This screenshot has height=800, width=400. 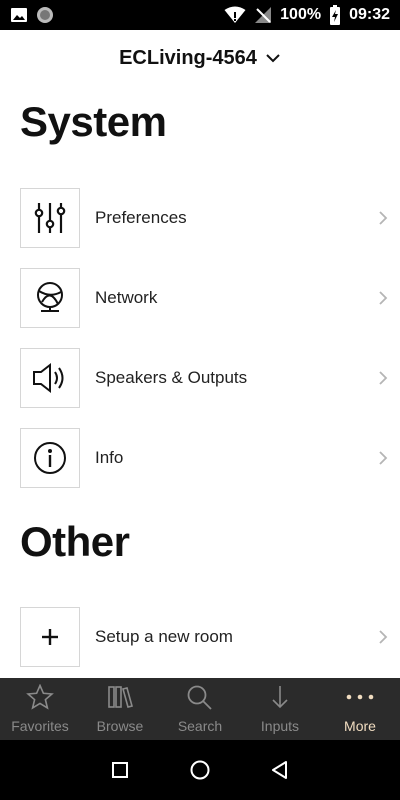 I want to click on nav-search: Search, so click(x=200, y=709).